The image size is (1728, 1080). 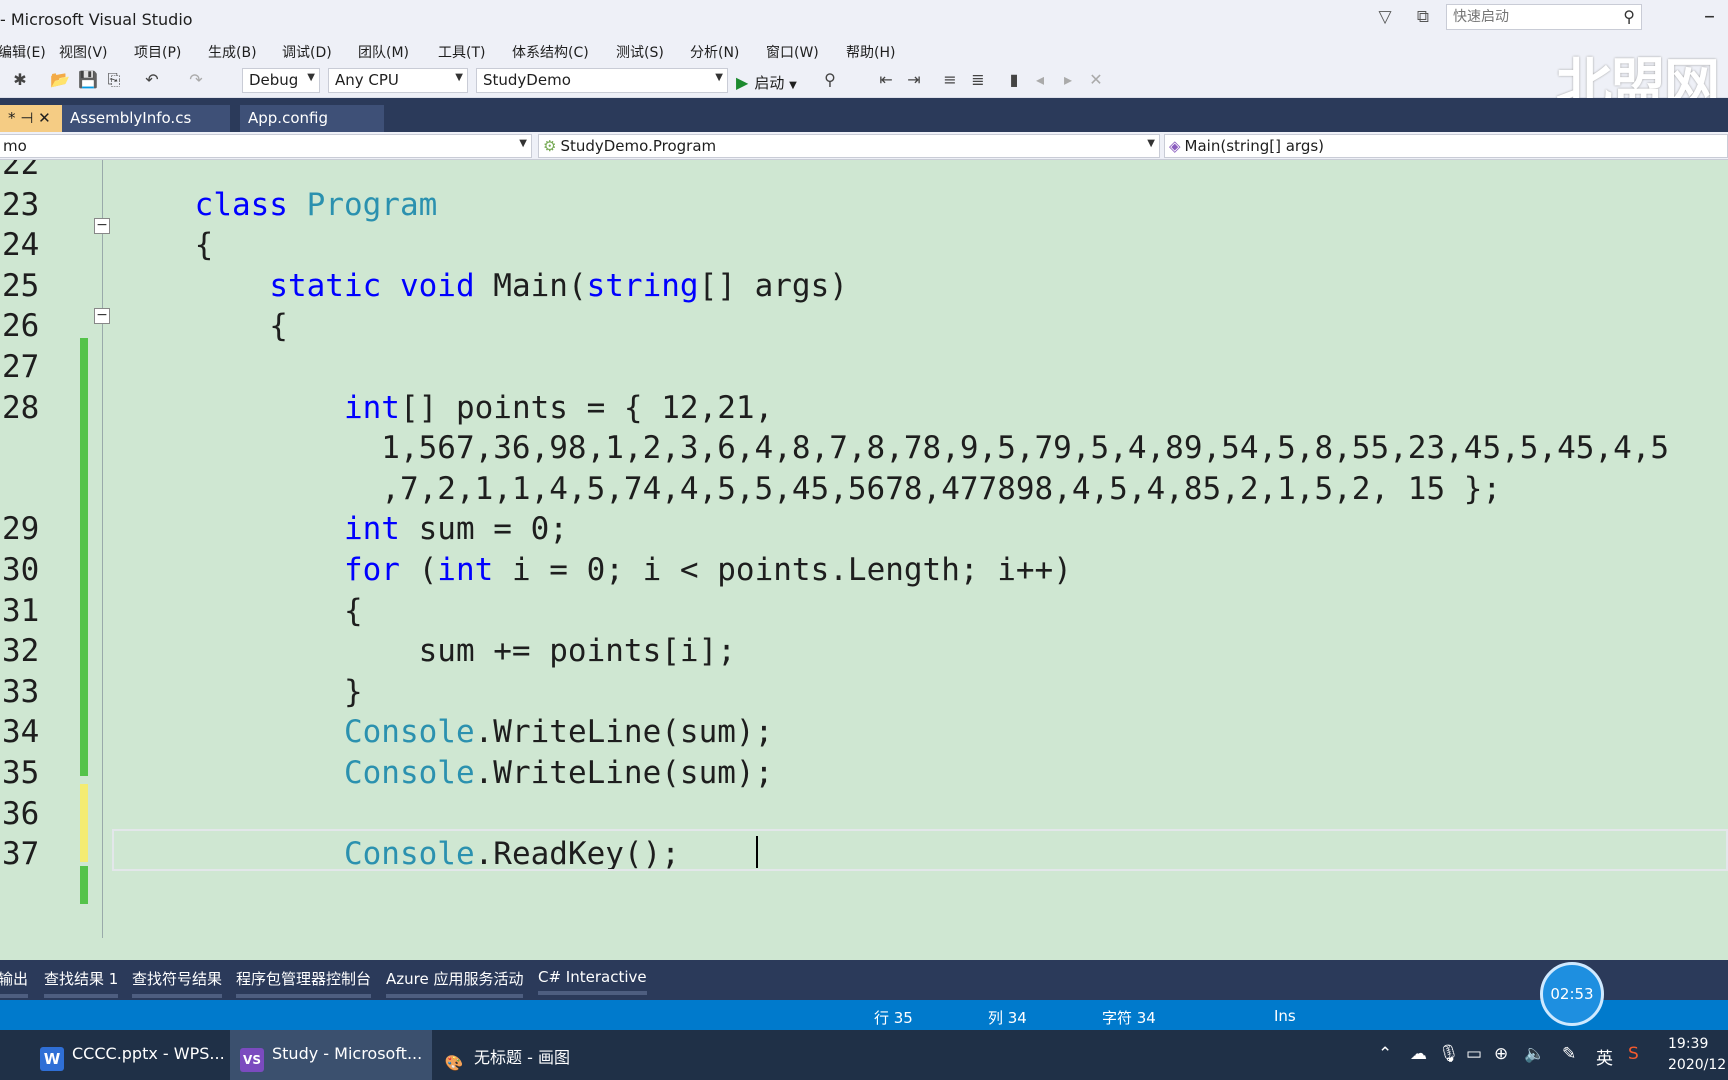 What do you see at coordinates (428, 651) in the screenshot?
I see `code-token: sum += points[i];` at bounding box center [428, 651].